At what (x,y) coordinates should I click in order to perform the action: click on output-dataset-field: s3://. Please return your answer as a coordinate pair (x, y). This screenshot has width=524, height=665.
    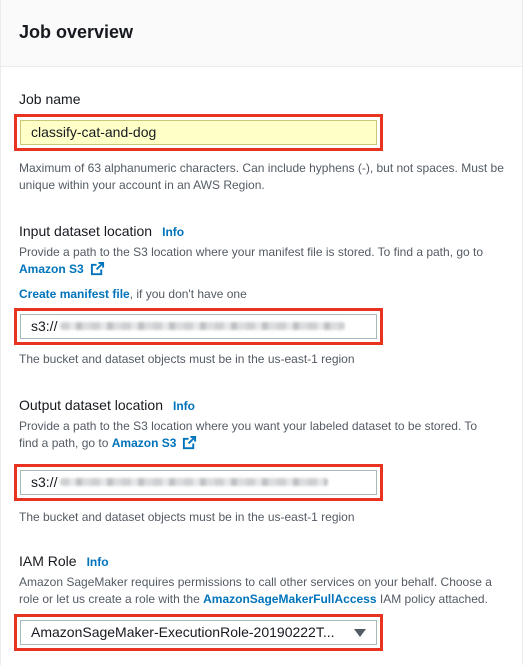
    Looking at the image, I should click on (198, 482).